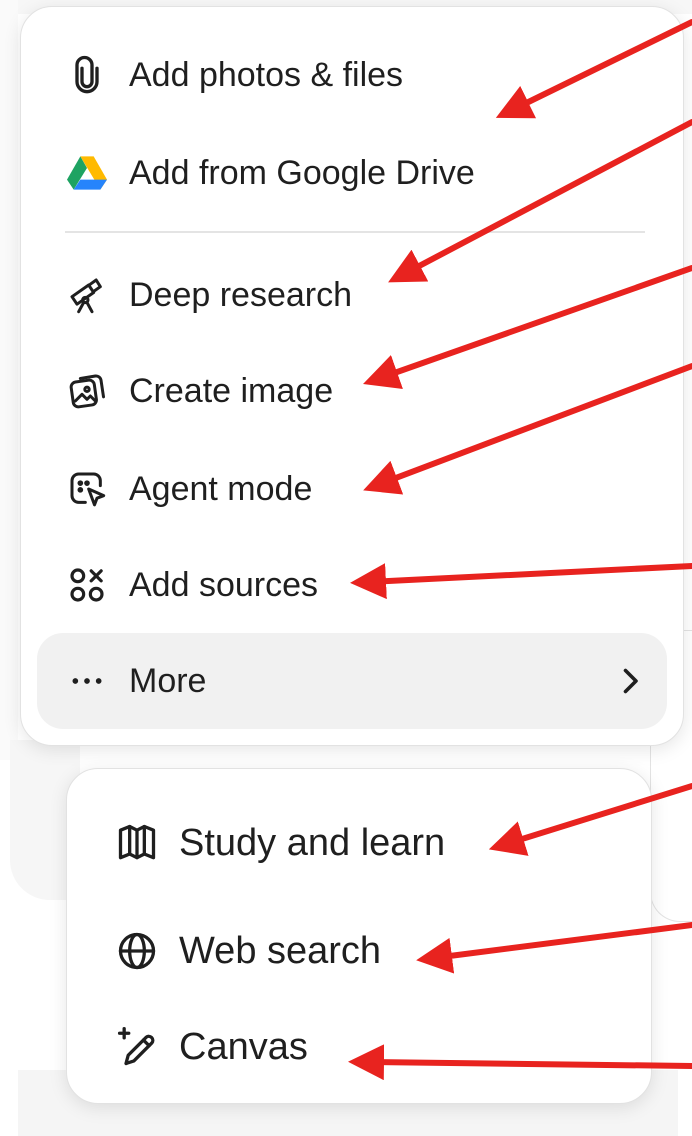 The image size is (692, 1136). What do you see at coordinates (302, 172) in the screenshot?
I see `menu-item-label: Add from Google Drive` at bounding box center [302, 172].